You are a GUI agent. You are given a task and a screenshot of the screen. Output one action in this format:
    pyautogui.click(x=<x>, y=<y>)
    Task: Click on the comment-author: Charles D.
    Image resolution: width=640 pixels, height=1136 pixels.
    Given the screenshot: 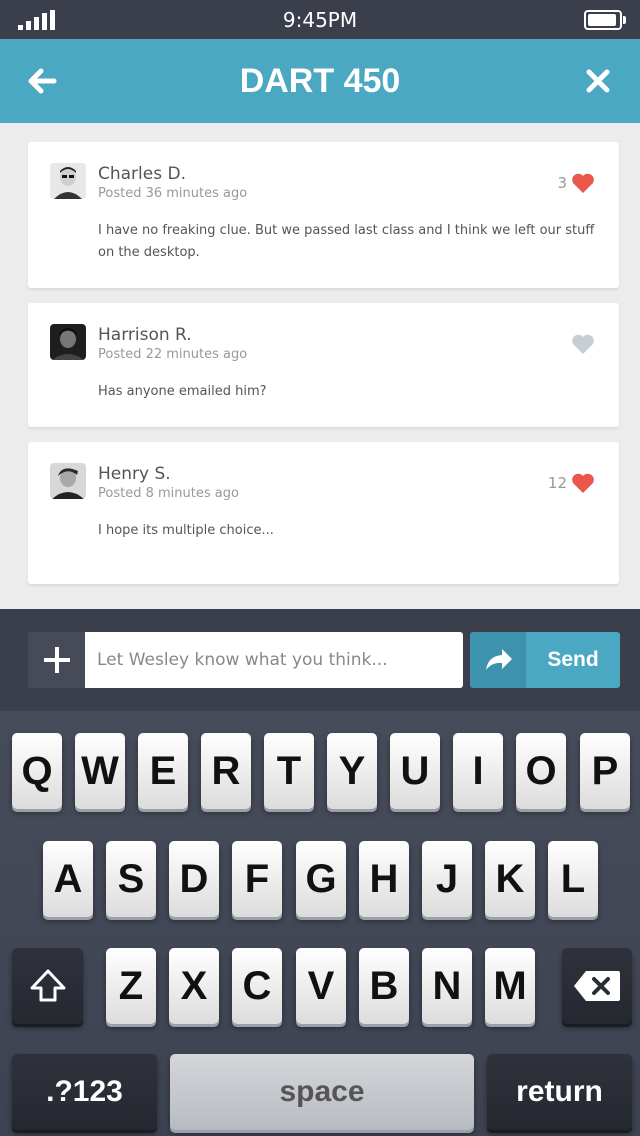 What is the action you would take?
    pyautogui.click(x=142, y=174)
    